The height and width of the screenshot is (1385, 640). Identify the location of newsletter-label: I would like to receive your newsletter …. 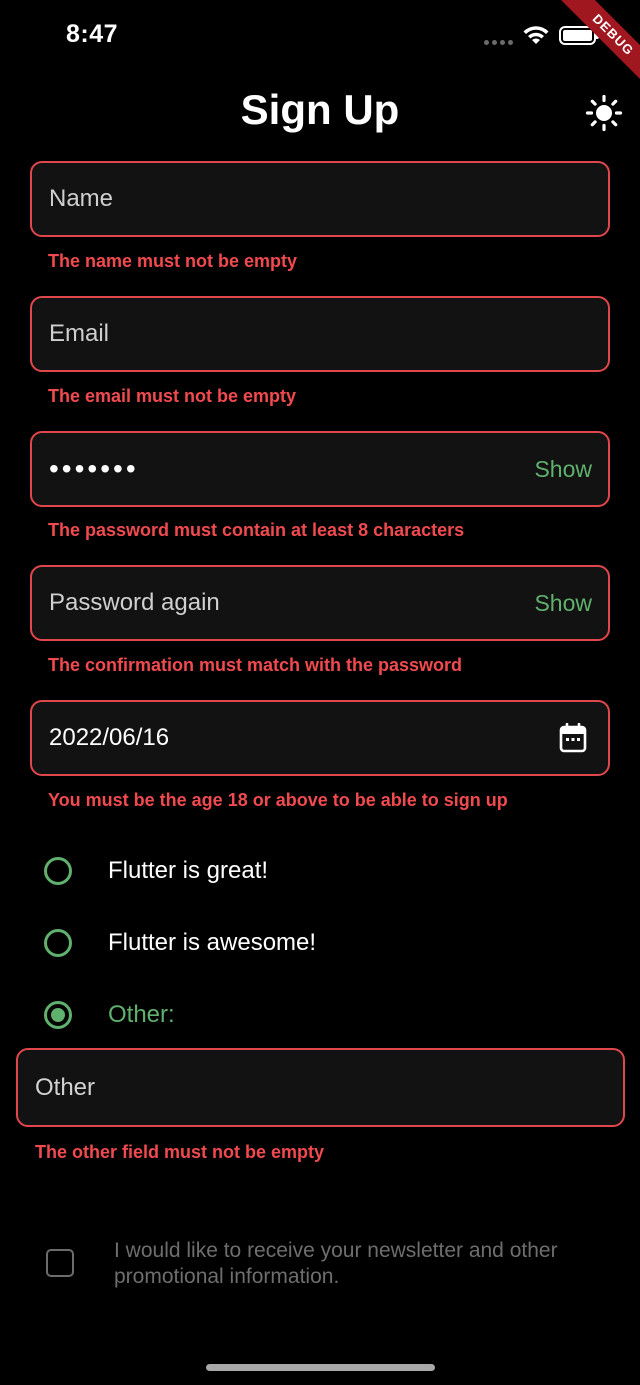
(336, 1263).